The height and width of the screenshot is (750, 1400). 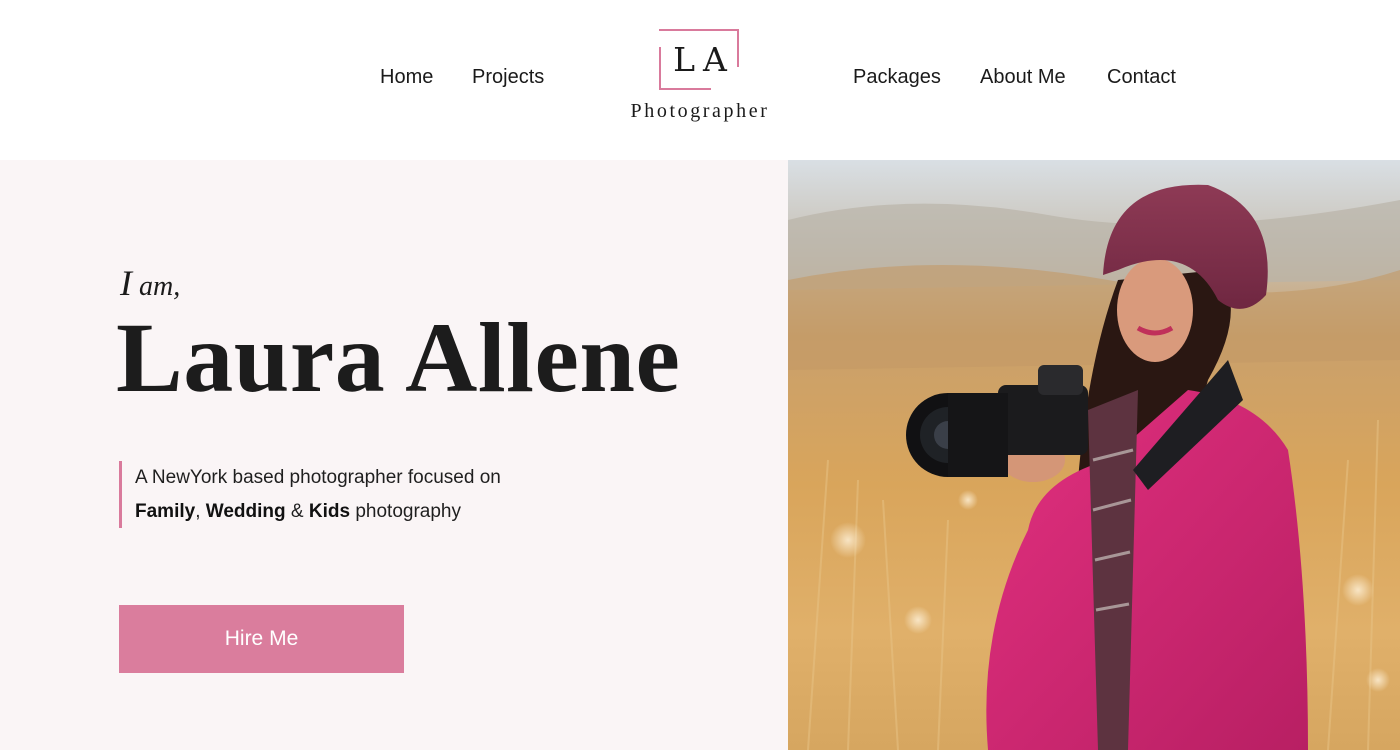 I want to click on logo-wordmark: Photographer, so click(x=700, y=111).